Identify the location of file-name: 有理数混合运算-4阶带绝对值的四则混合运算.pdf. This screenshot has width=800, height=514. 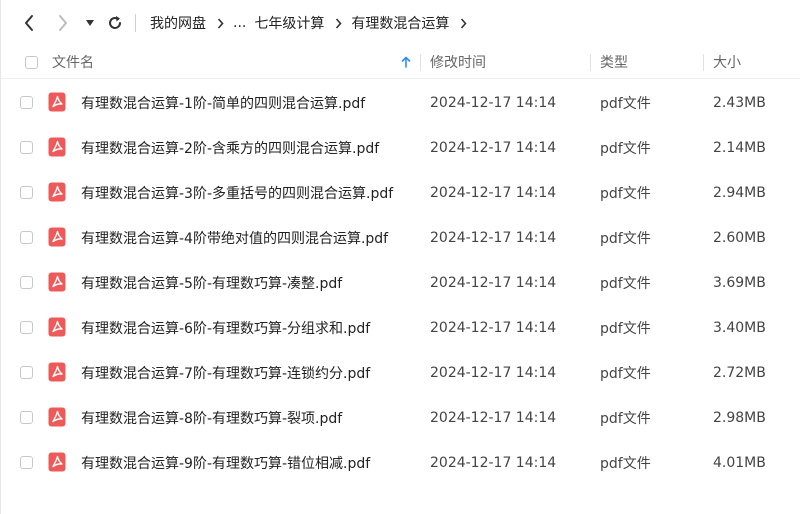
(234, 237).